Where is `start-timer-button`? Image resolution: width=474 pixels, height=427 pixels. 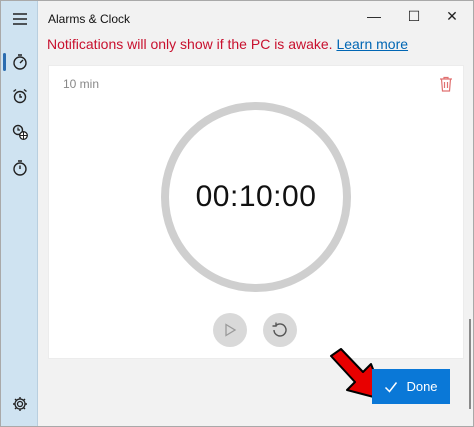 start-timer-button is located at coordinates (230, 330).